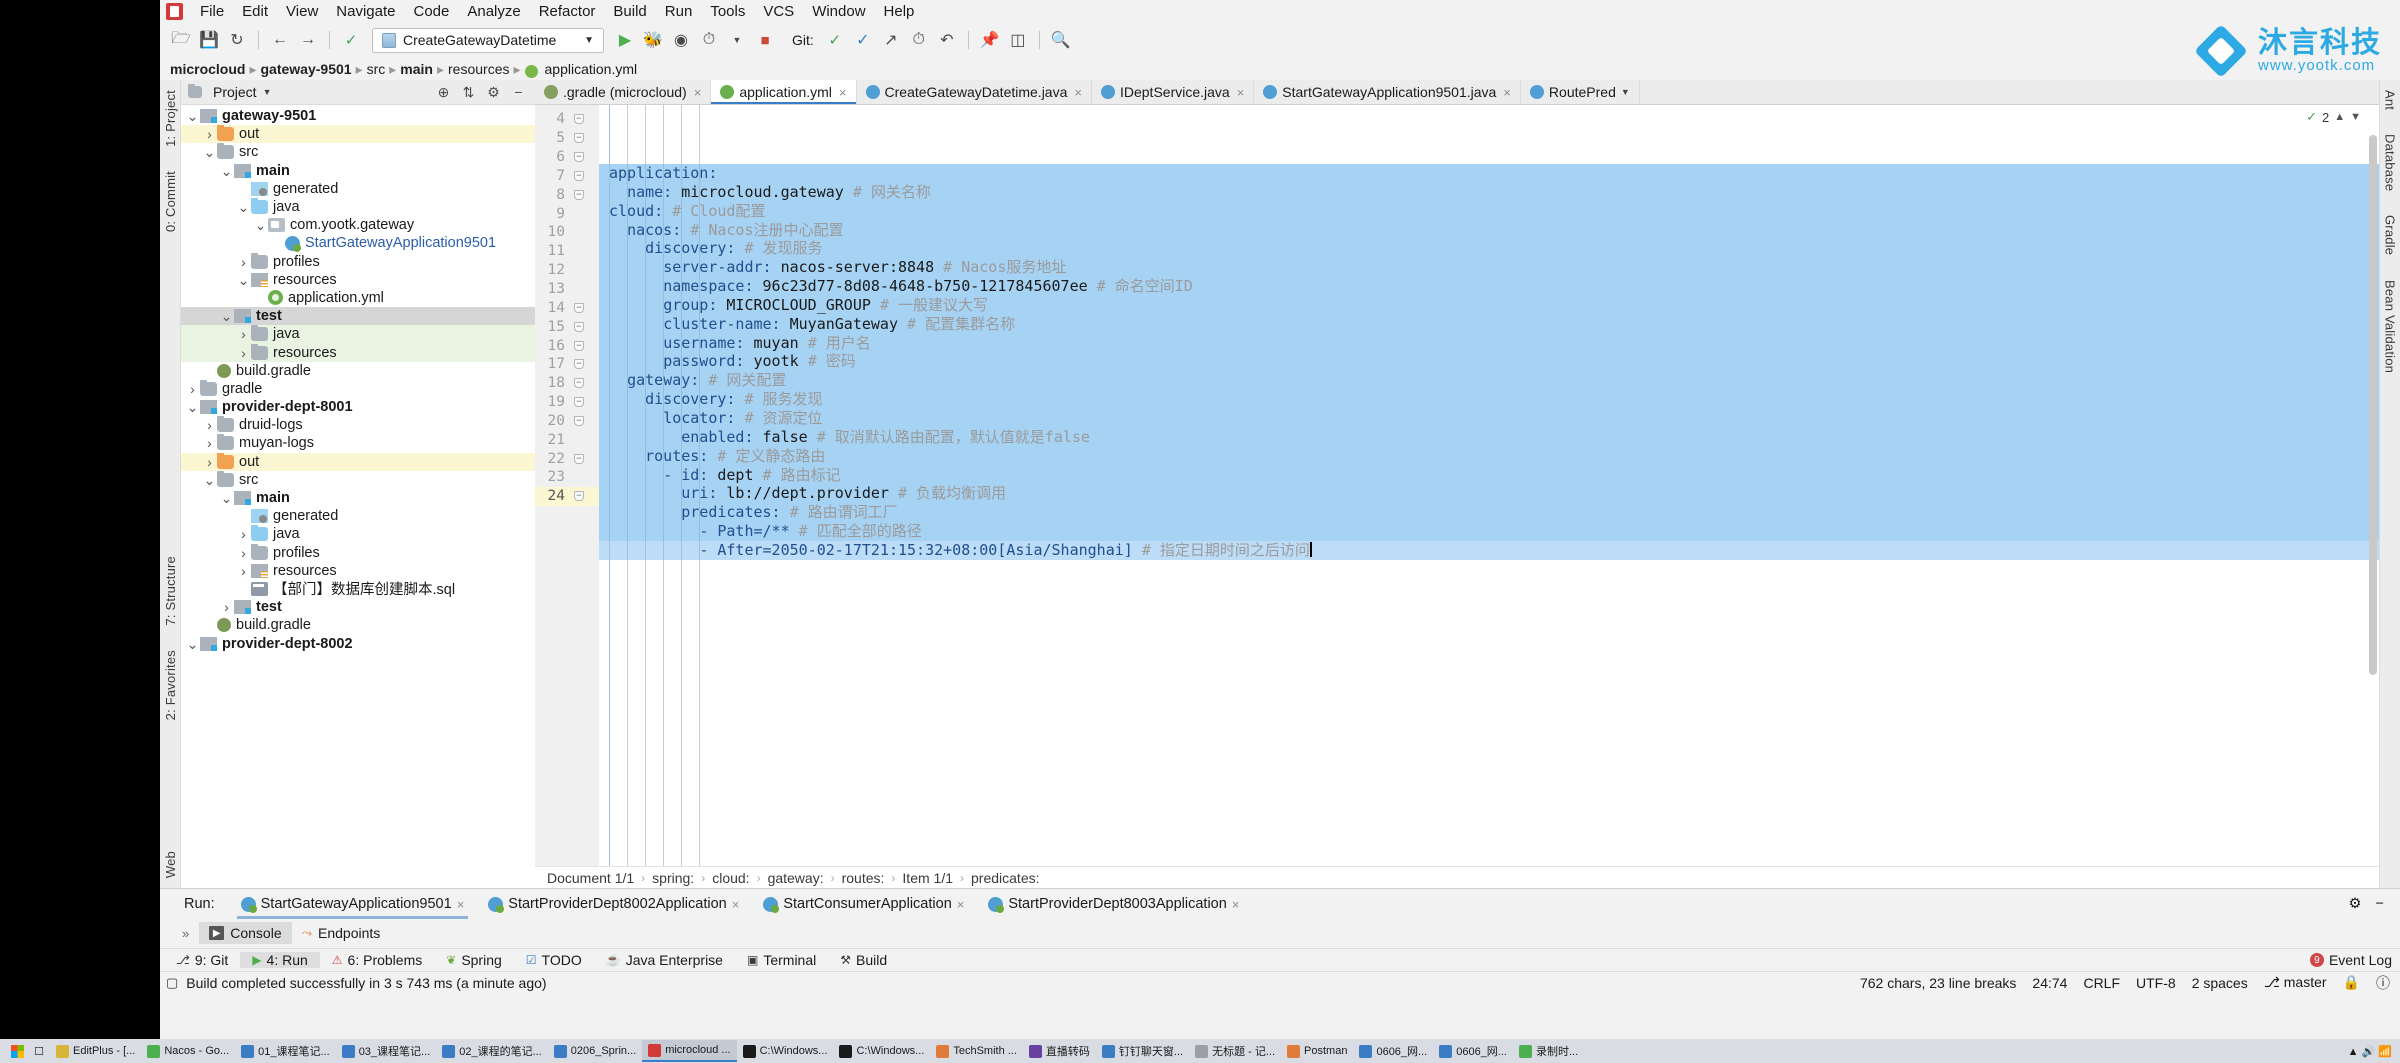 The height and width of the screenshot is (1063, 2400). What do you see at coordinates (567, 119) in the screenshot?
I see `gutter-line: 4−` at bounding box center [567, 119].